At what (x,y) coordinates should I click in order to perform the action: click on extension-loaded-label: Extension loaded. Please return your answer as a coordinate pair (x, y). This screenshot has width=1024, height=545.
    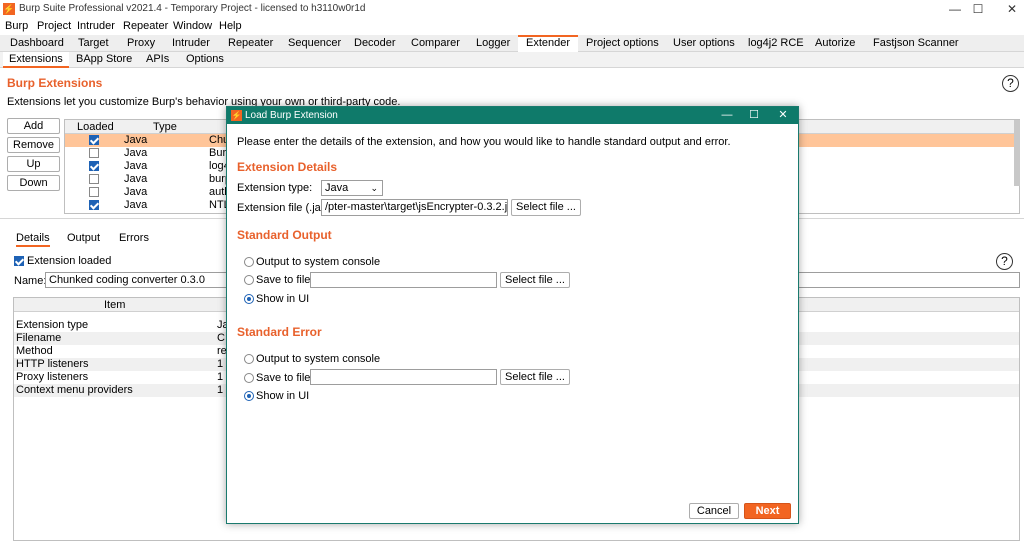
    Looking at the image, I should click on (69, 261).